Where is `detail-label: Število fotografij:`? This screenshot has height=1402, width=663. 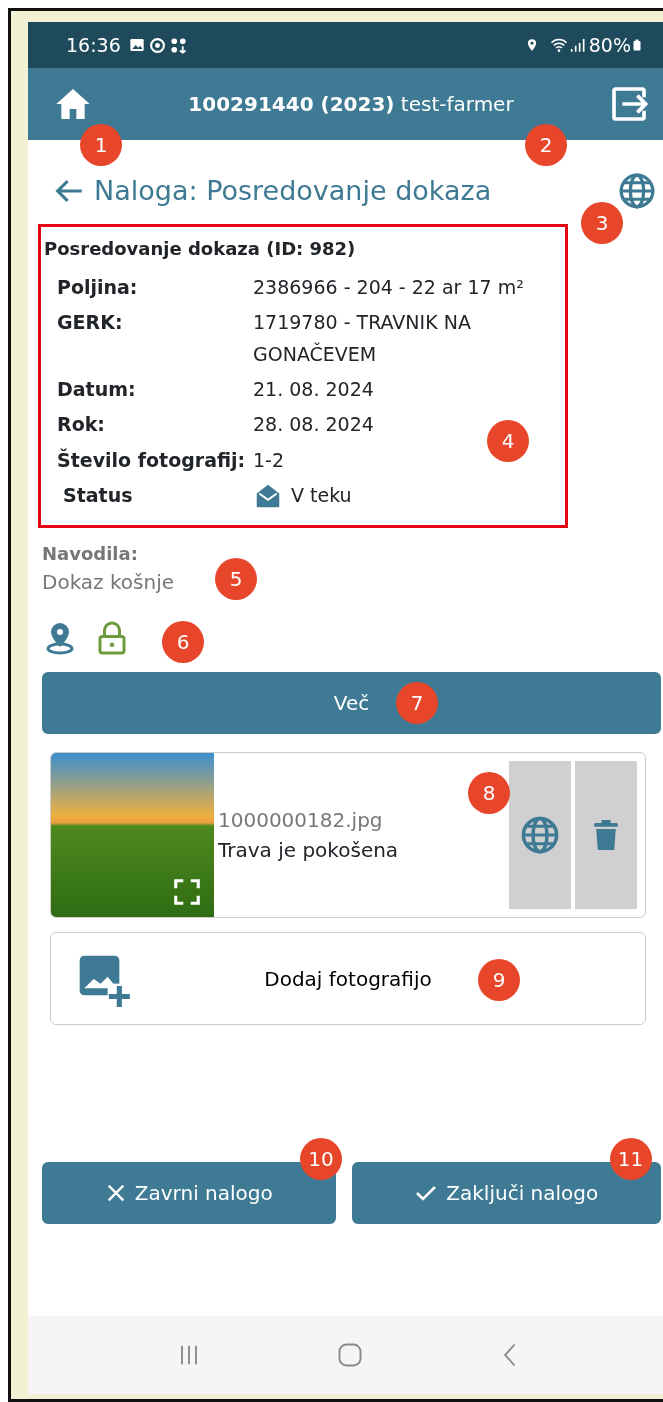
detail-label: Število fotografij: is located at coordinates (152, 460).